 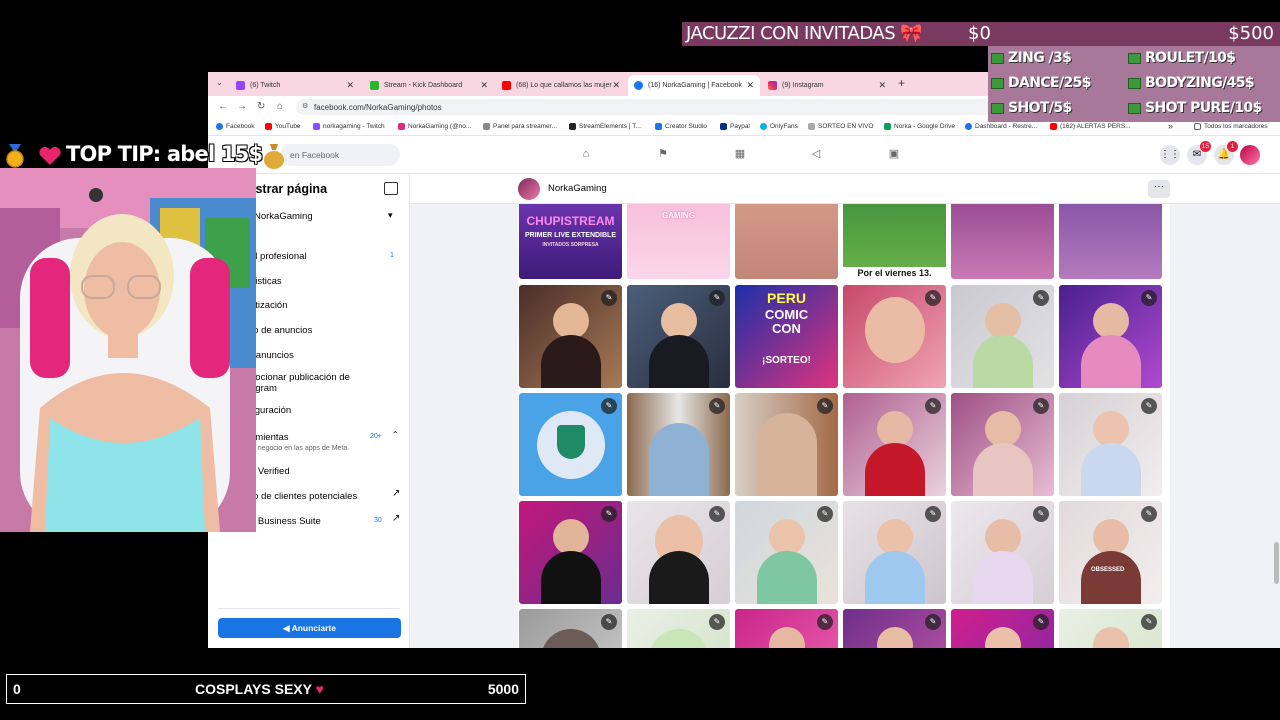 What do you see at coordinates (349, 126) in the screenshot?
I see `bookmark-item: norkagaming - Twitch` at bounding box center [349, 126].